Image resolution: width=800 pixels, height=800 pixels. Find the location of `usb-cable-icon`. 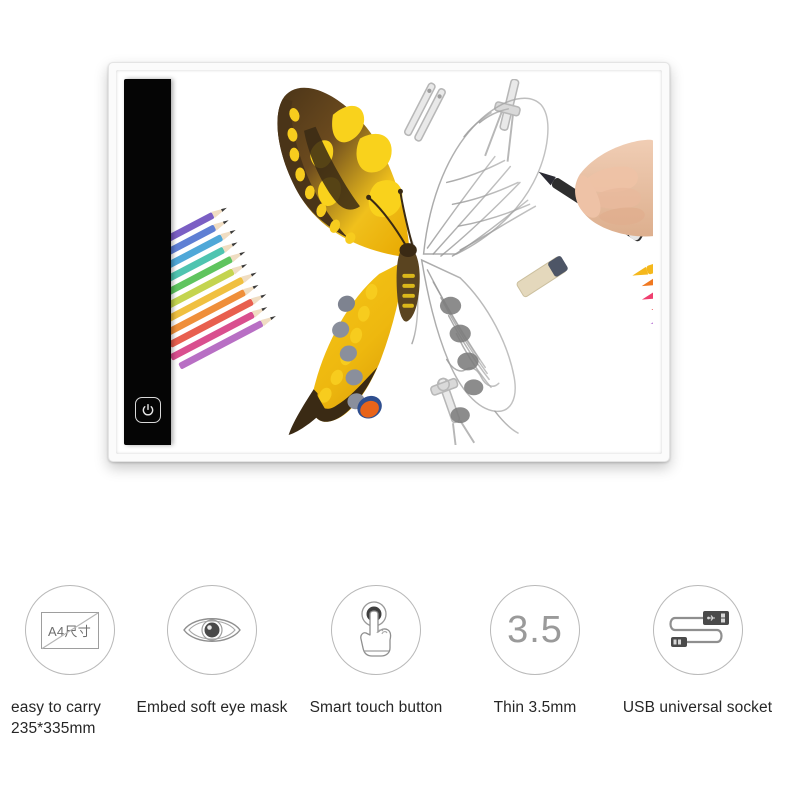

usb-cable-icon is located at coordinates (697, 630).